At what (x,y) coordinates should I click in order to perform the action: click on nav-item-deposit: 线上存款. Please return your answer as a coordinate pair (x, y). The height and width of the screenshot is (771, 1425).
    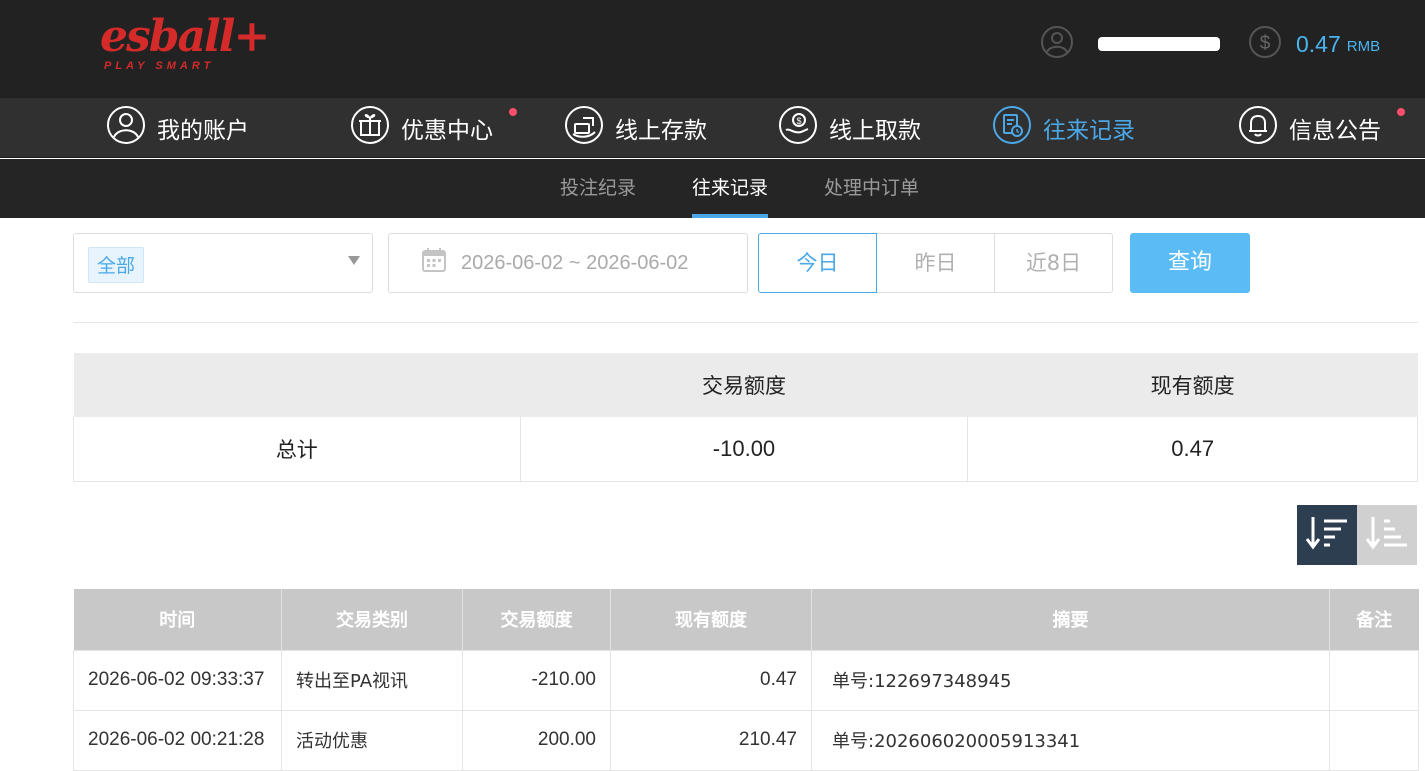
    Looking at the image, I should click on (635, 128).